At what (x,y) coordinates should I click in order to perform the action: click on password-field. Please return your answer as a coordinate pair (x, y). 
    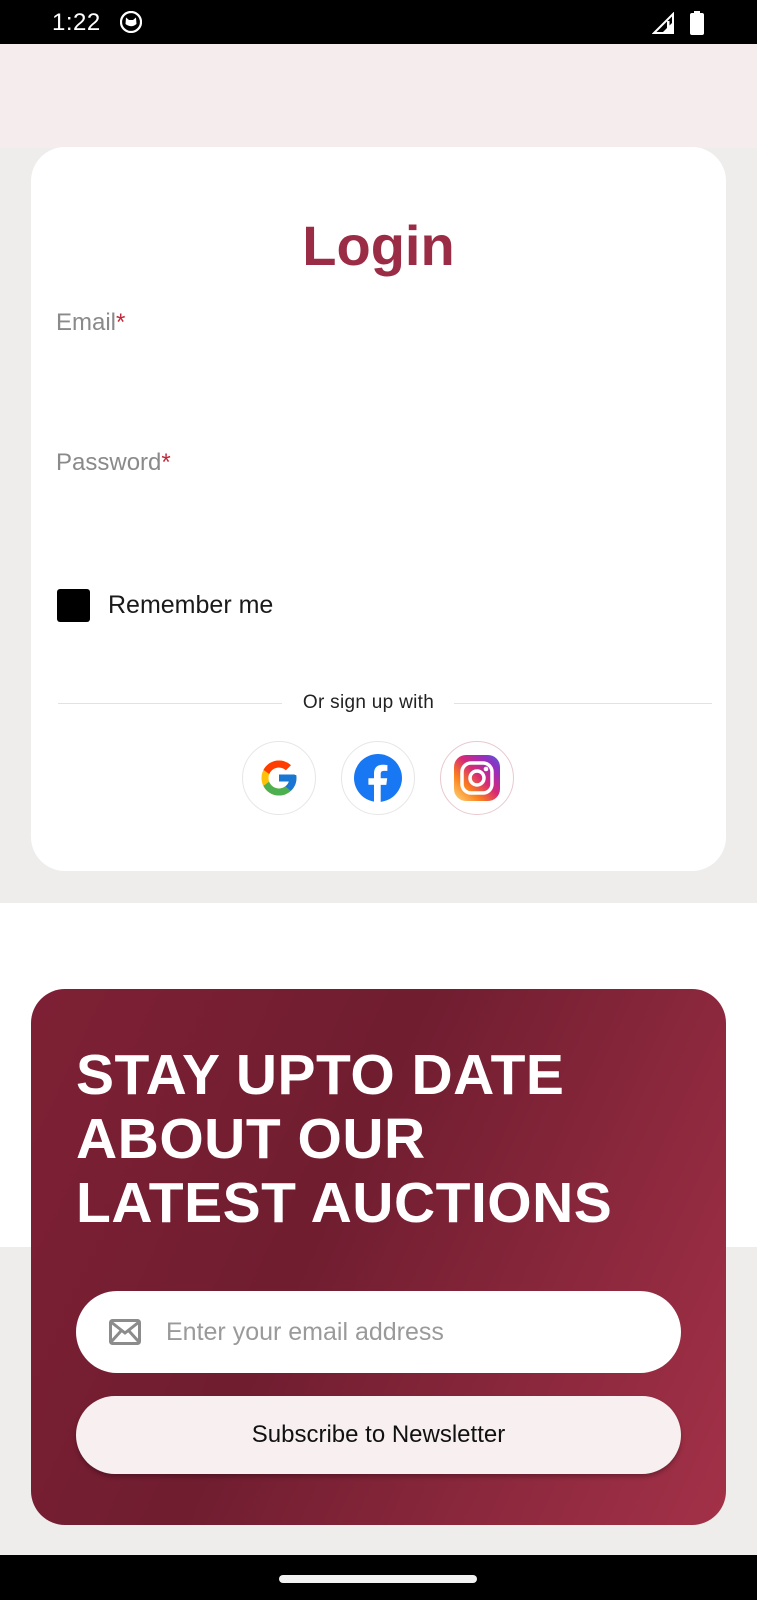
    Looking at the image, I should click on (378, 513).